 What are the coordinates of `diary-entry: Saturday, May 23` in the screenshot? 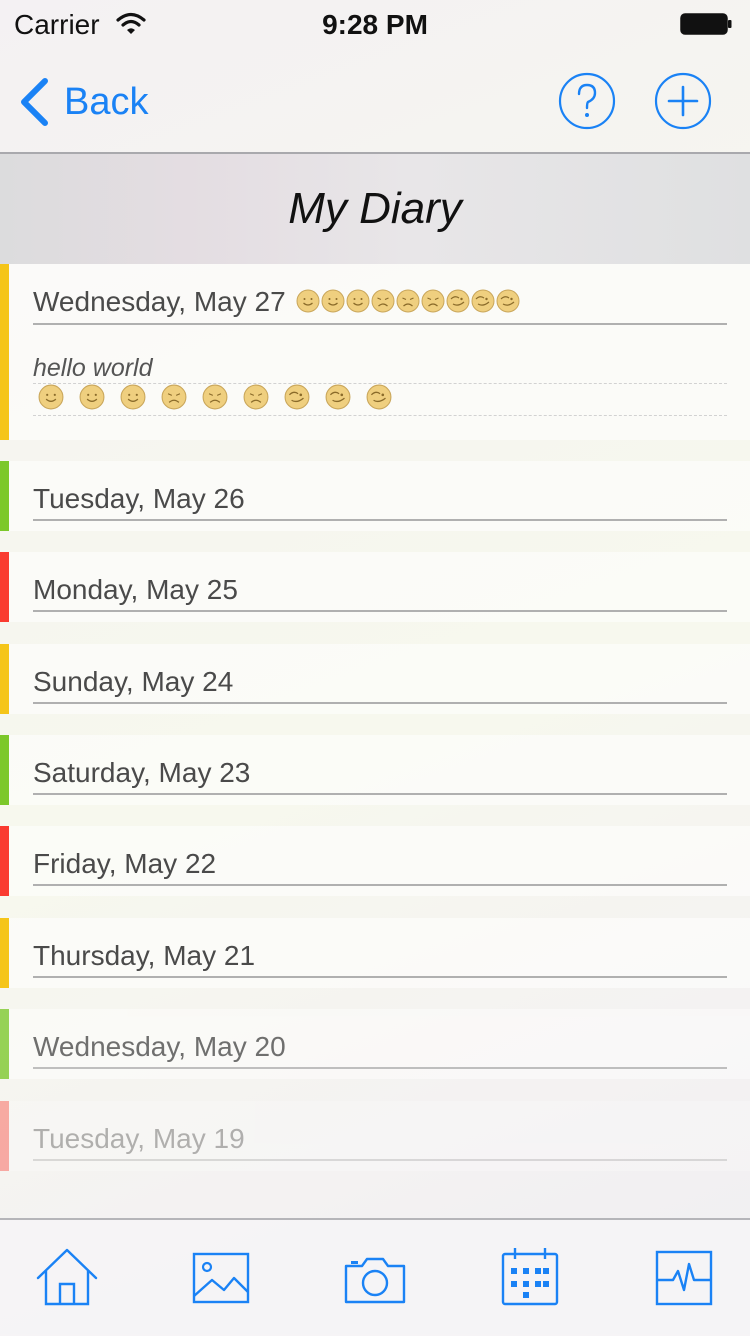 It's located at (375, 770).